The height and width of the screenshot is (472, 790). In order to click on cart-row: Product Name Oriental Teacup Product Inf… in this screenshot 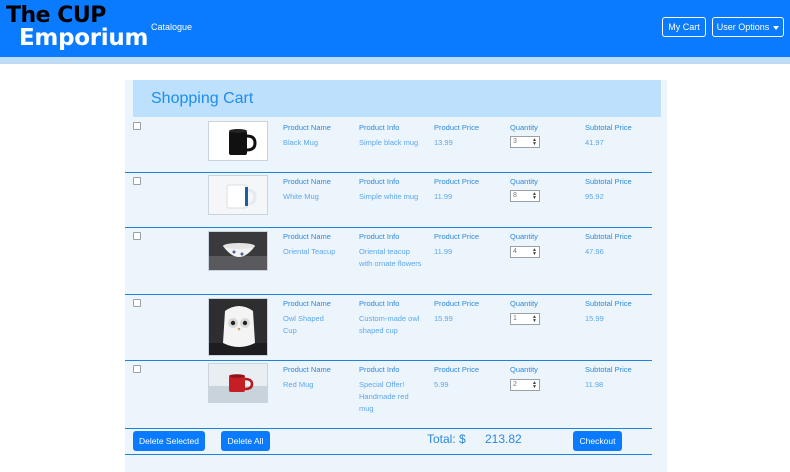, I will do `click(388, 261)`.